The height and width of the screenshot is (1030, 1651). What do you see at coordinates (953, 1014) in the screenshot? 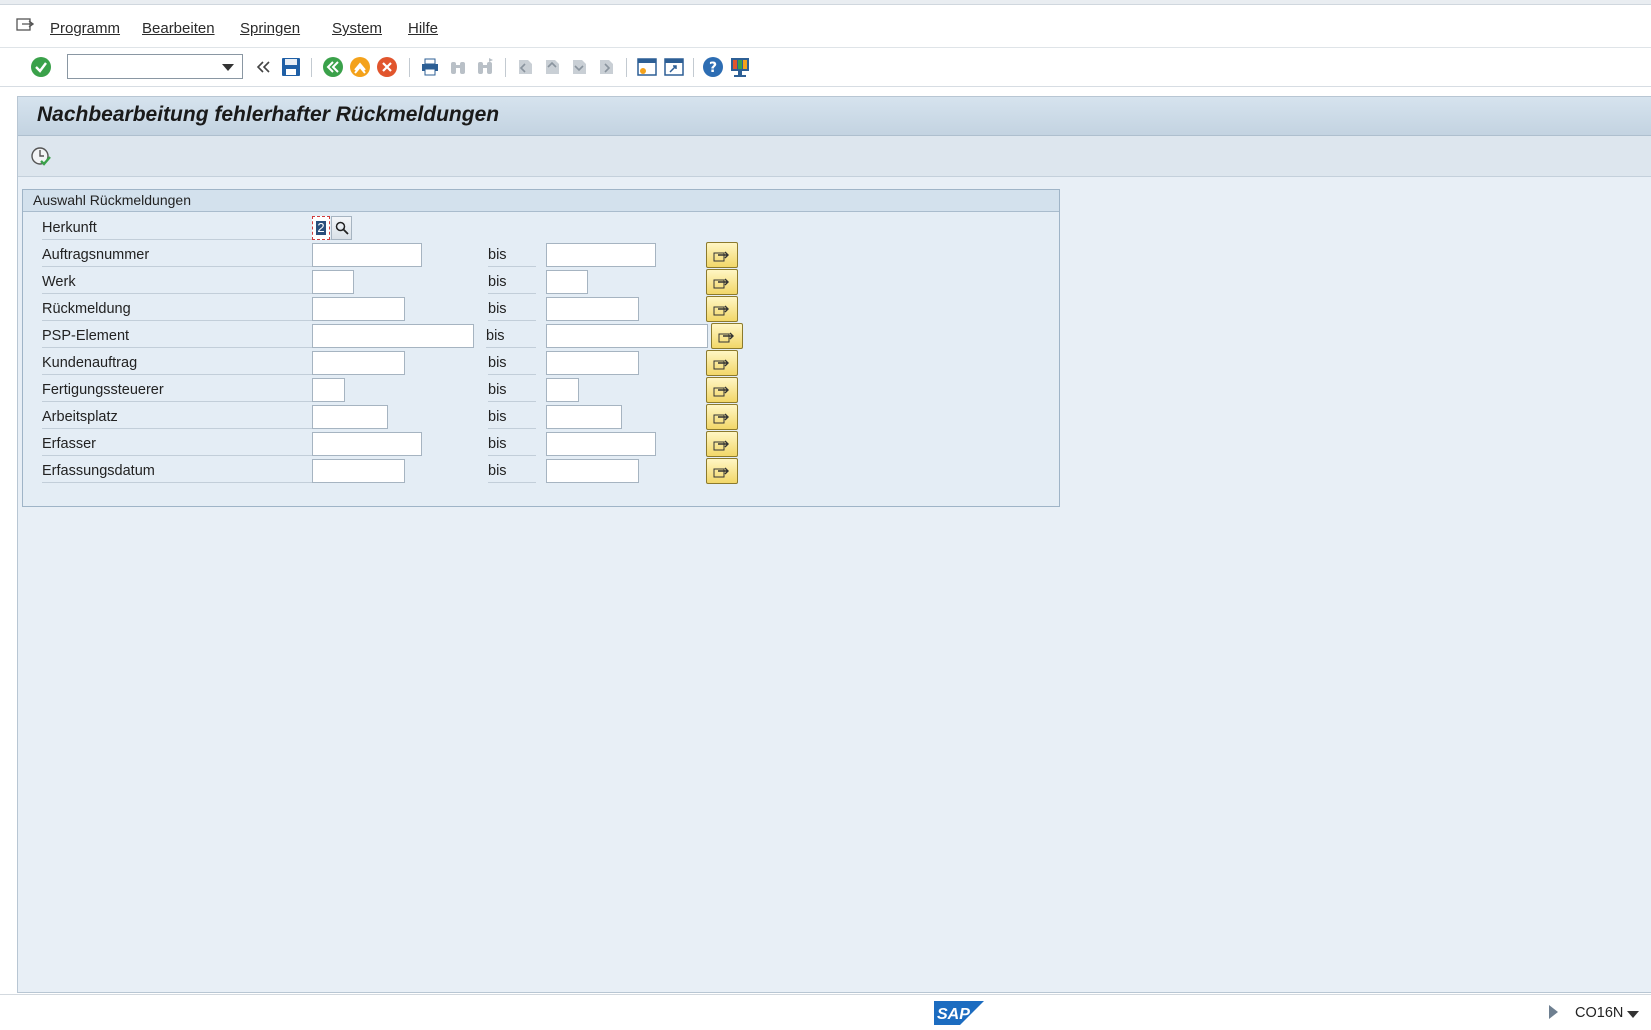
I see `sap-logo-text: SAP` at bounding box center [953, 1014].